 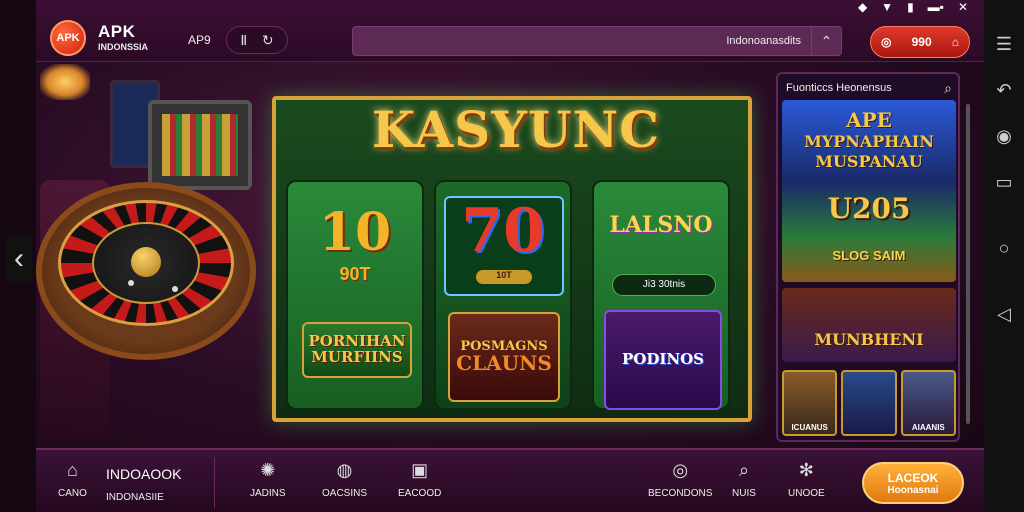 I want to click on roulette-wheel, so click(x=146, y=271).